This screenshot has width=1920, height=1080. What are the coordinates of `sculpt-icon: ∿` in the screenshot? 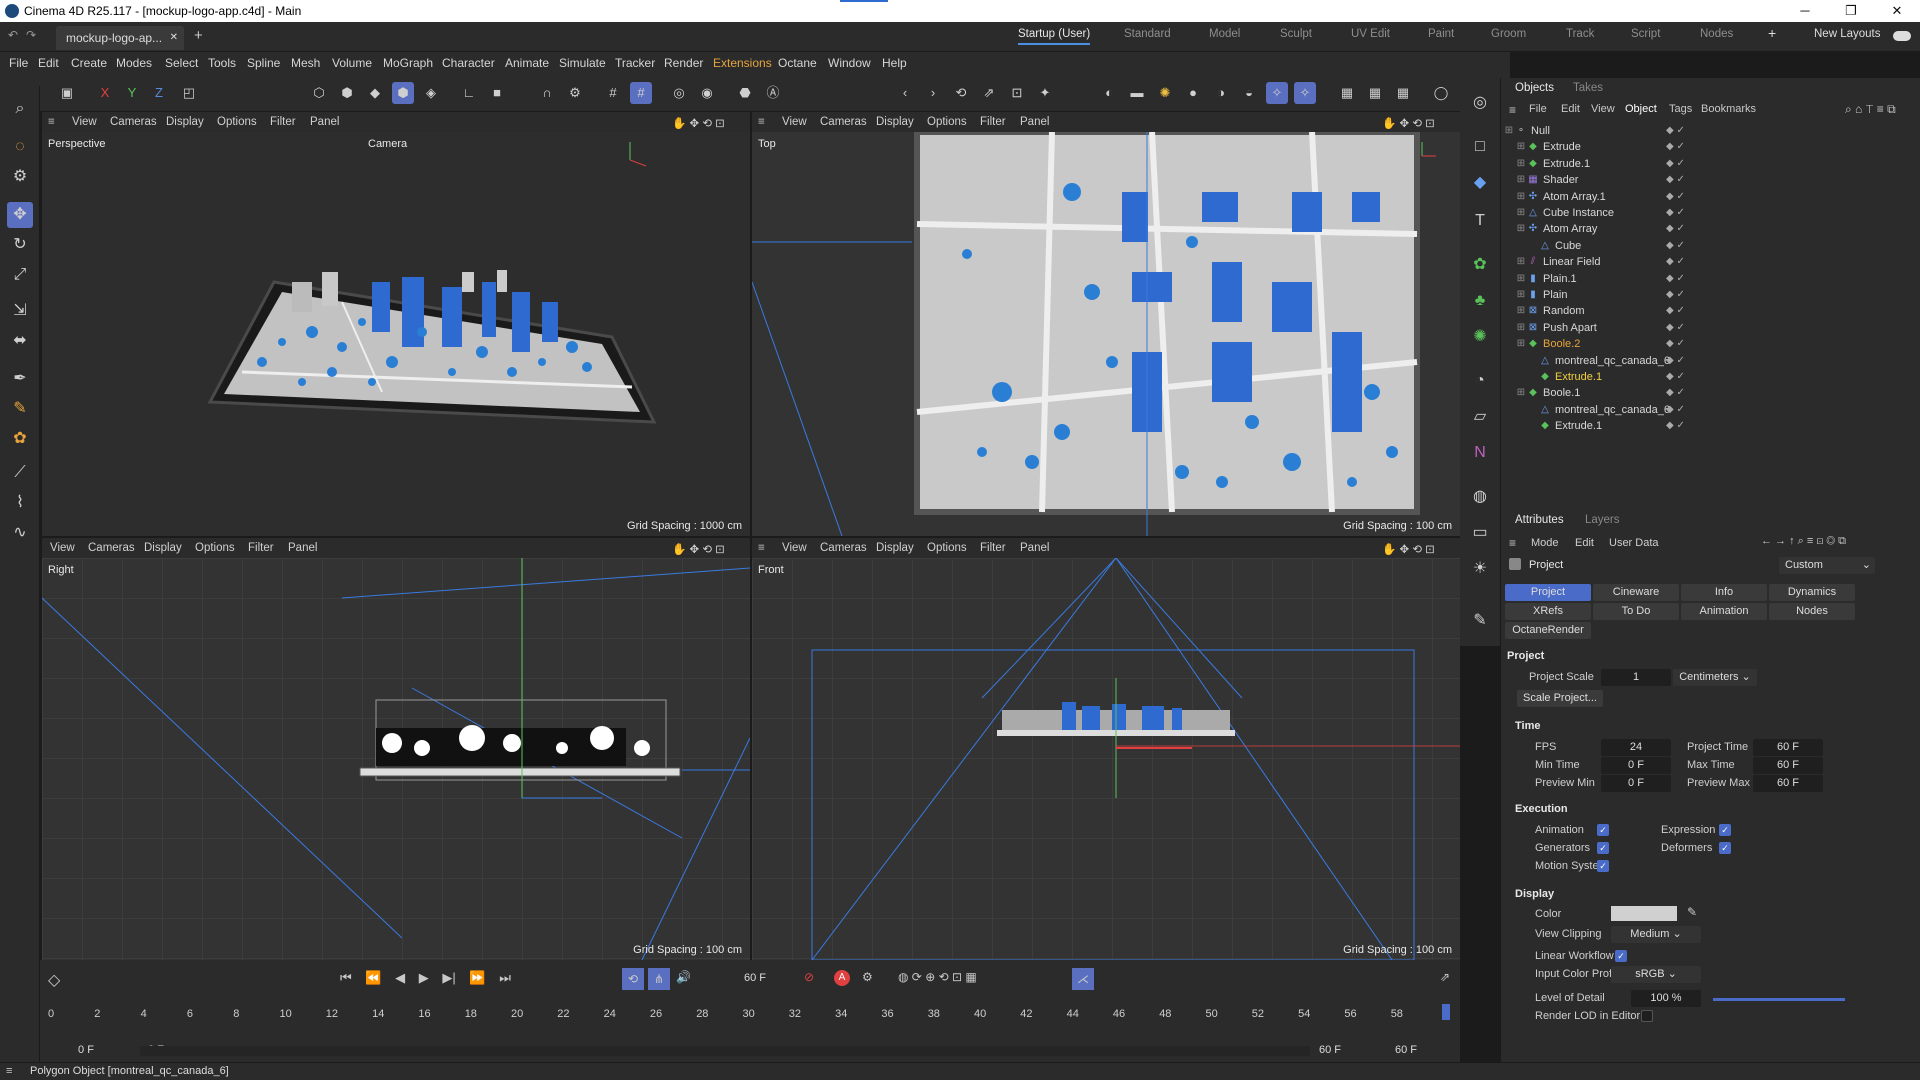 It's located at (20, 533).